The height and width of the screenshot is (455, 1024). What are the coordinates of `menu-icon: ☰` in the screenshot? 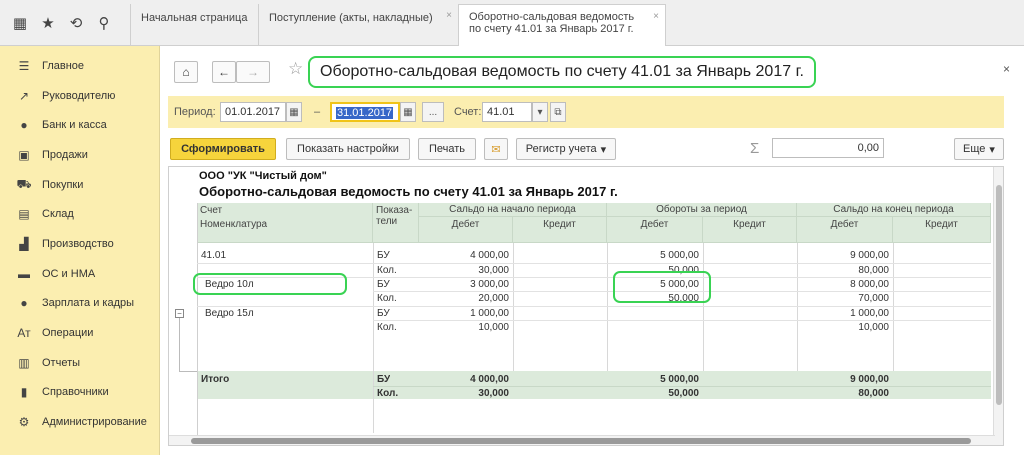 It's located at (24, 65).